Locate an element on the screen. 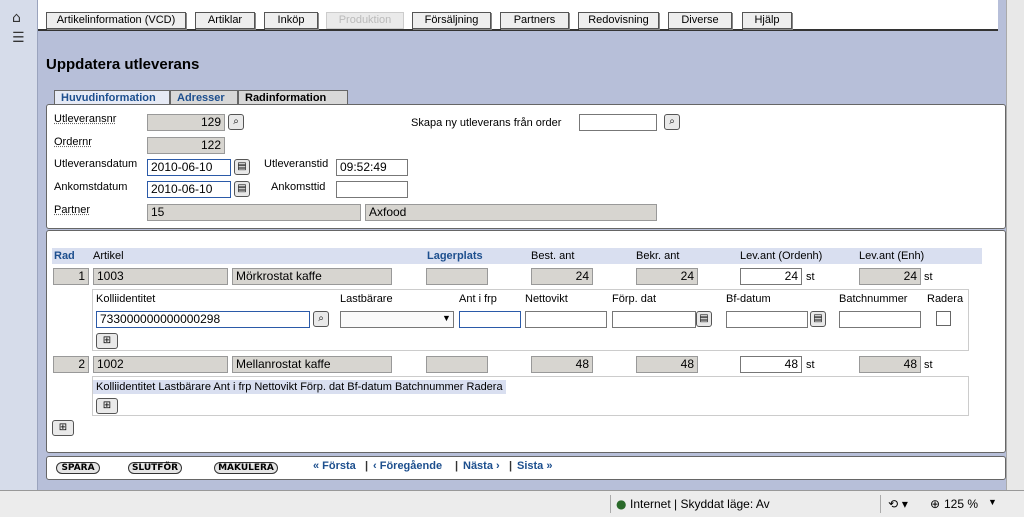 This screenshot has width=1024, height=517. row-number: 1 is located at coordinates (71, 276).